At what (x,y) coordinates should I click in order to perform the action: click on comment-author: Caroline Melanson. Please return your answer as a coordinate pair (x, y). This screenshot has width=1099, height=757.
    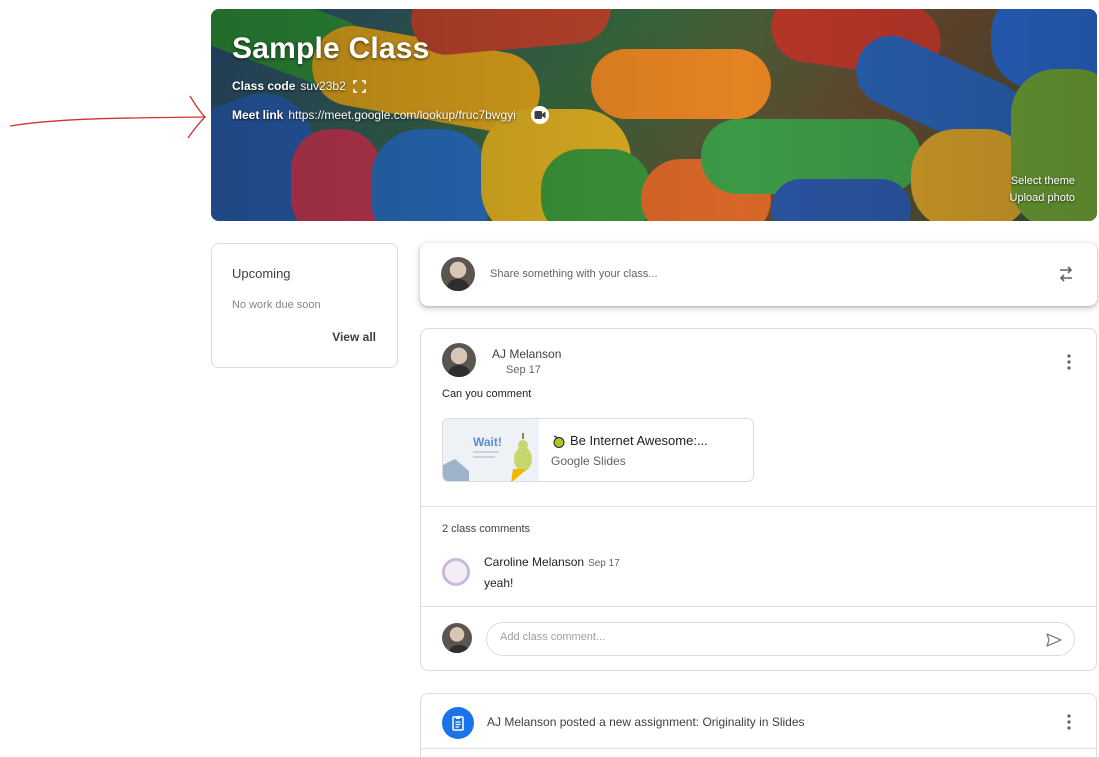
    Looking at the image, I should click on (534, 562).